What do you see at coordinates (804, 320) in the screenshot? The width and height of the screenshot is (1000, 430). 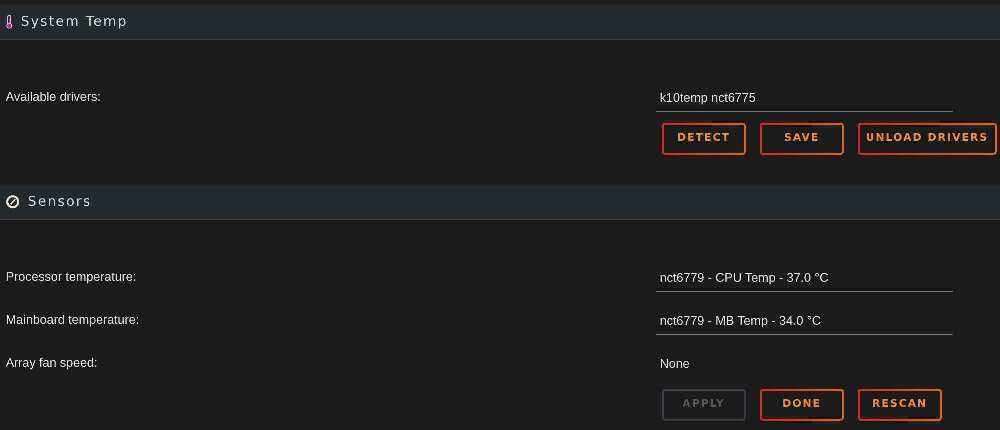 I see `select-field: nct6779 - MB Temp - 34.0 °C` at bounding box center [804, 320].